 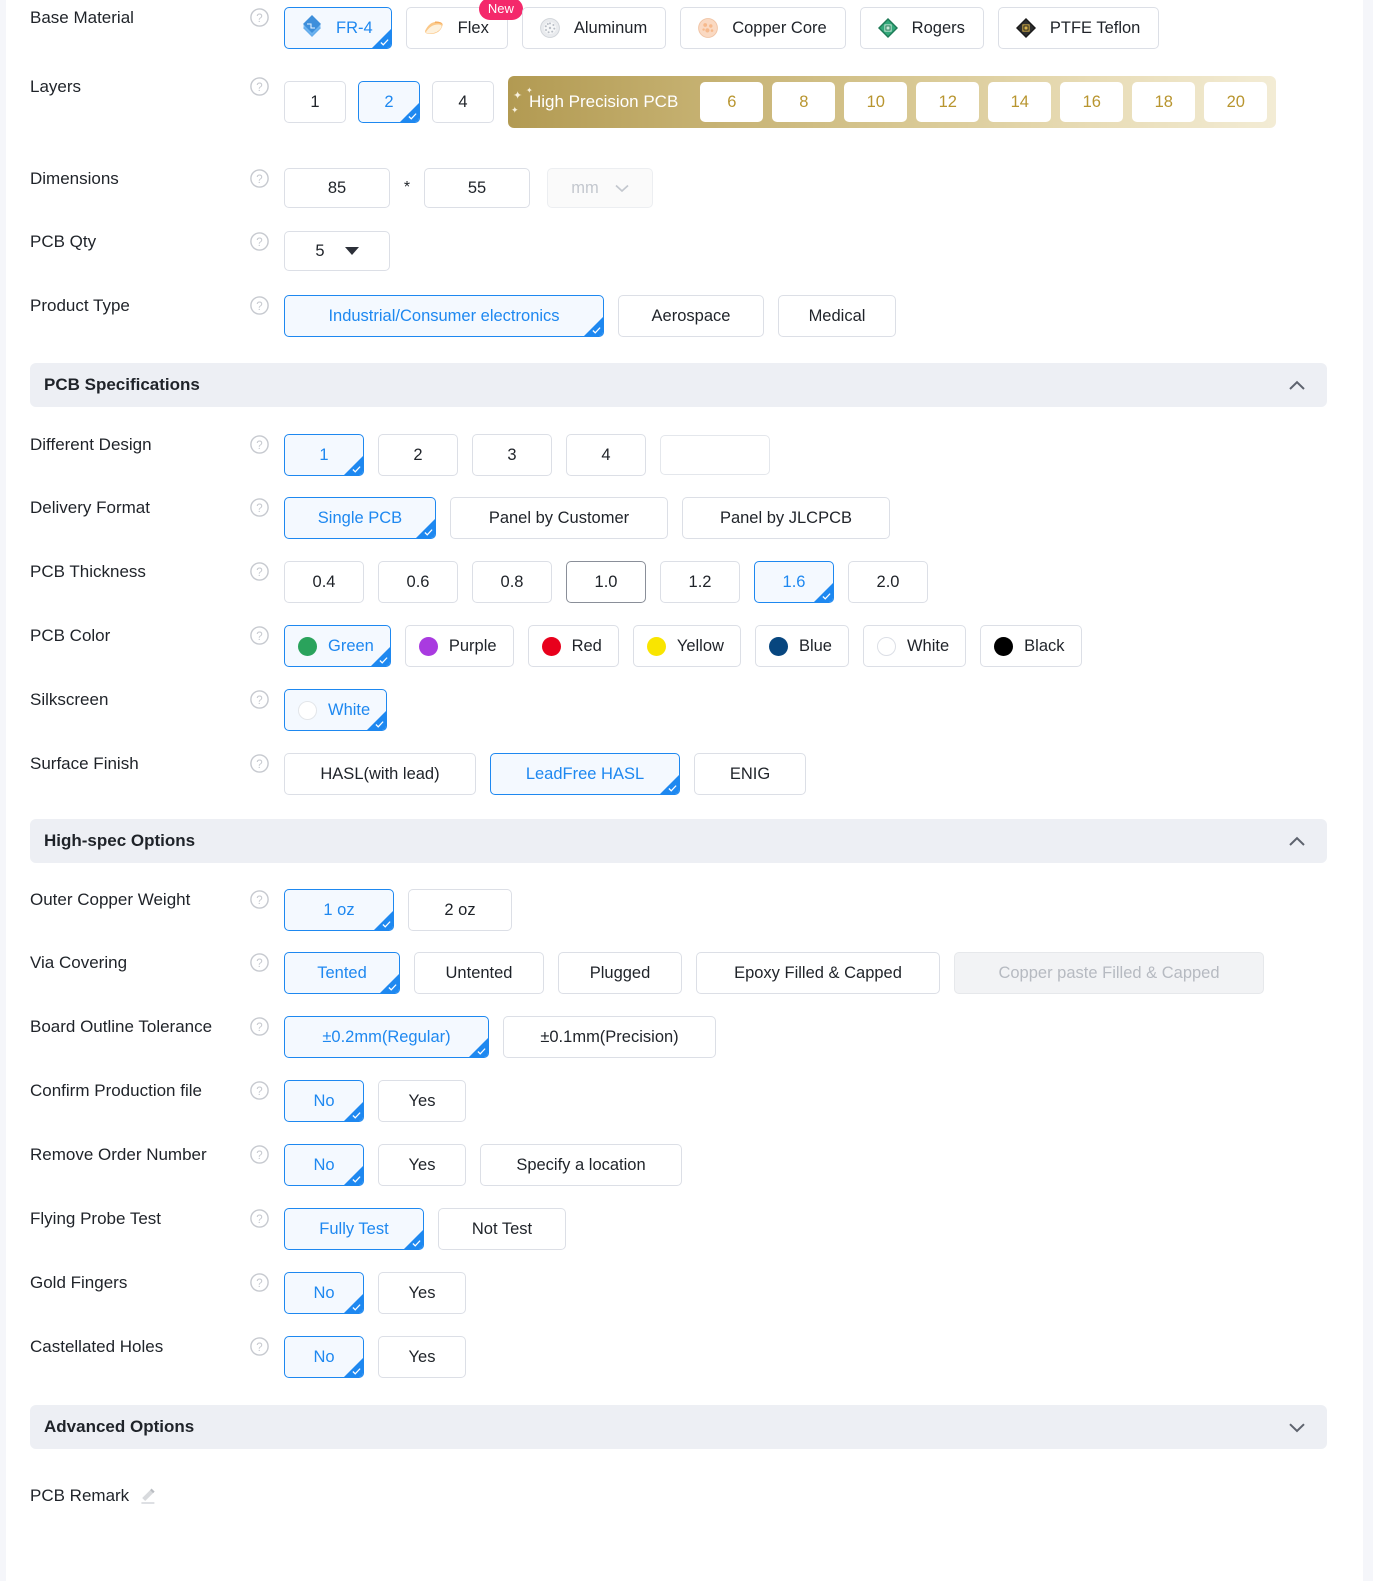 What do you see at coordinates (1004, 646) in the screenshot?
I see `color-swatch-black` at bounding box center [1004, 646].